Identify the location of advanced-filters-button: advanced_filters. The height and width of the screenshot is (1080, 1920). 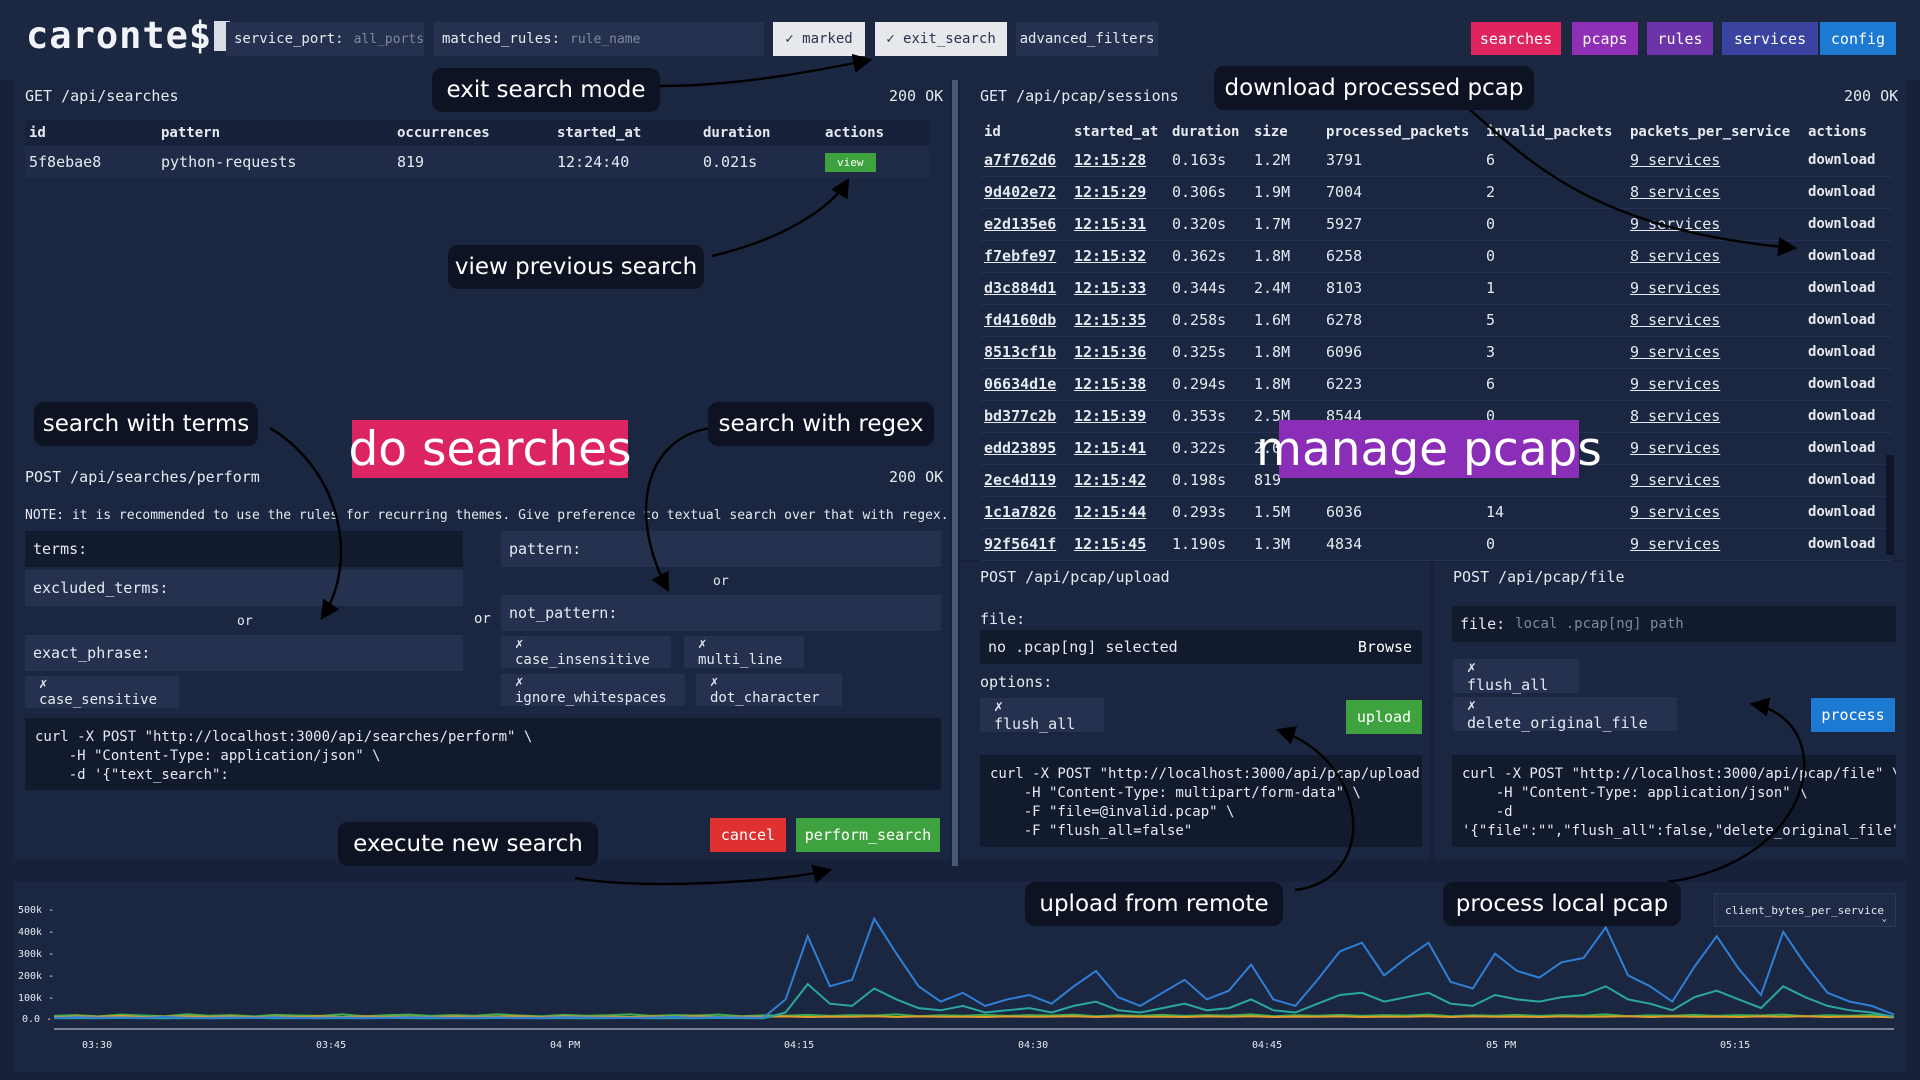
(1087, 39).